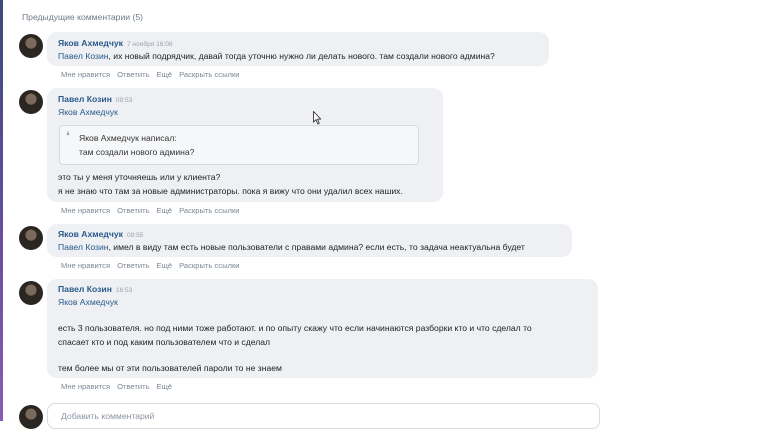 Image resolution: width=768 pixels, height=429 pixels. Describe the element at coordinates (31, 417) in the screenshot. I see `current-user-avatar` at that location.